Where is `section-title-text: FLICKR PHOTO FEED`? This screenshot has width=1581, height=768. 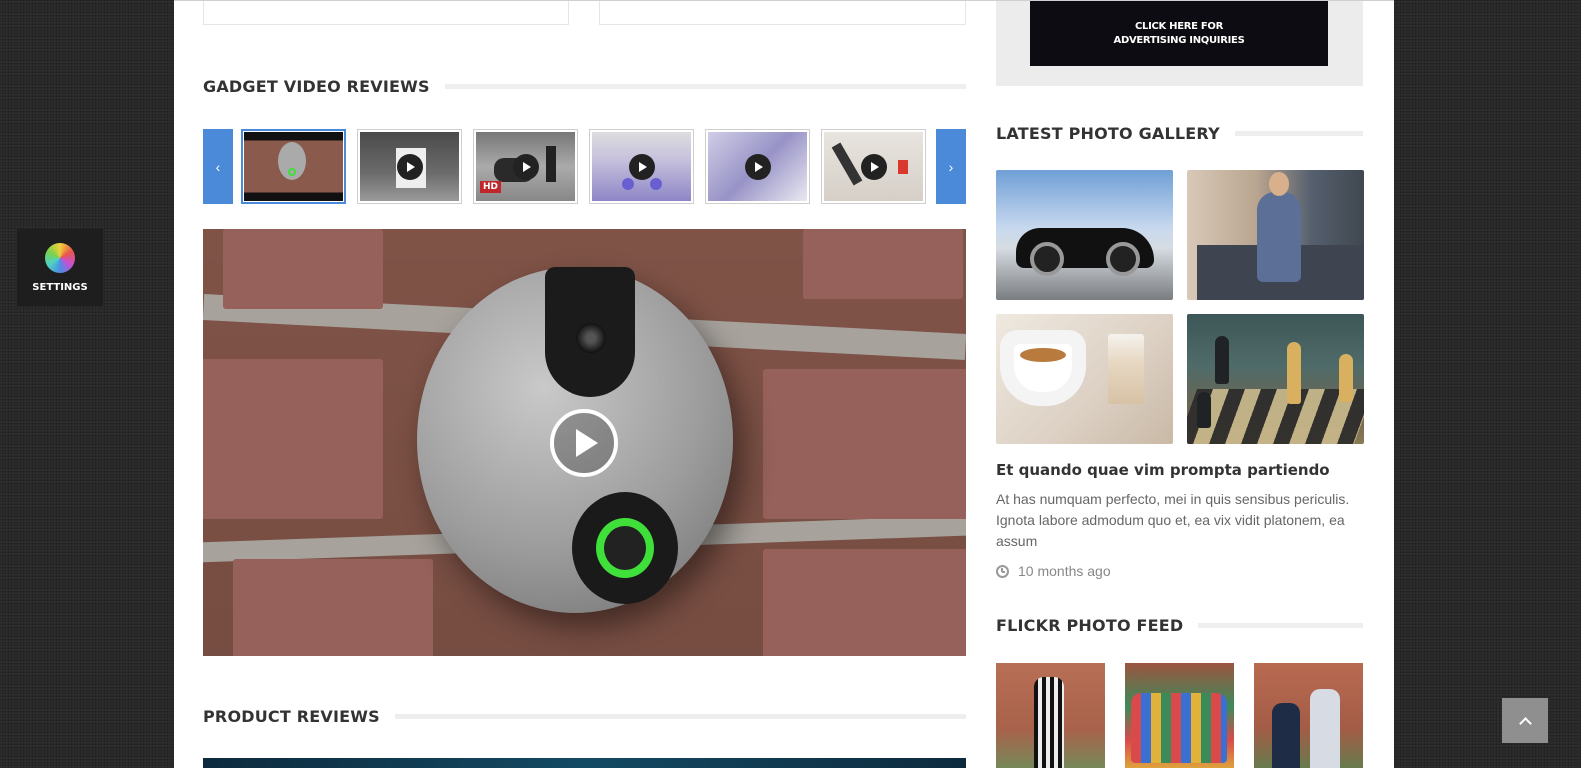 section-title-text: FLICKR PHOTO FEED is located at coordinates (1090, 625).